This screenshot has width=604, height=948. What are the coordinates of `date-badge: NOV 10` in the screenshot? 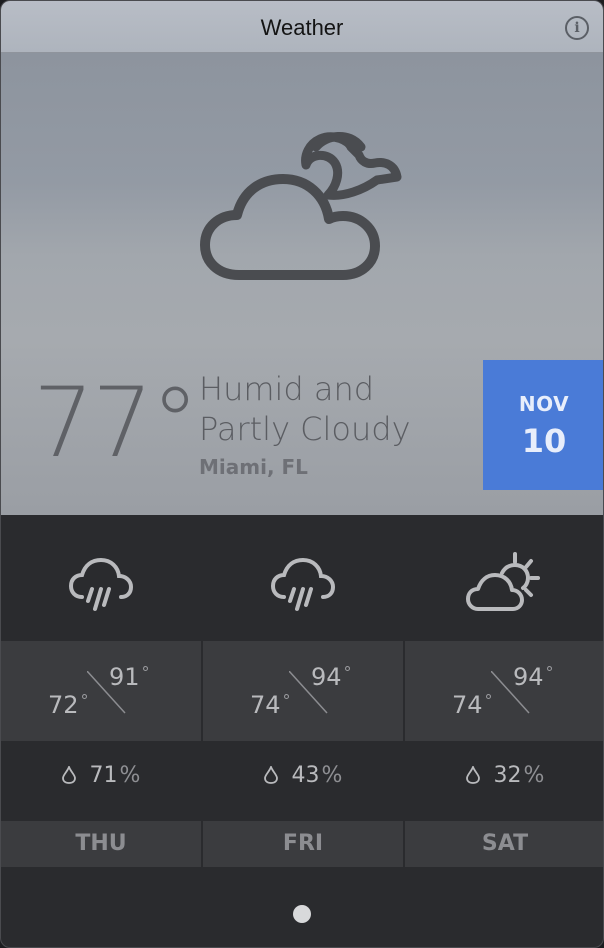 It's located at (543, 425).